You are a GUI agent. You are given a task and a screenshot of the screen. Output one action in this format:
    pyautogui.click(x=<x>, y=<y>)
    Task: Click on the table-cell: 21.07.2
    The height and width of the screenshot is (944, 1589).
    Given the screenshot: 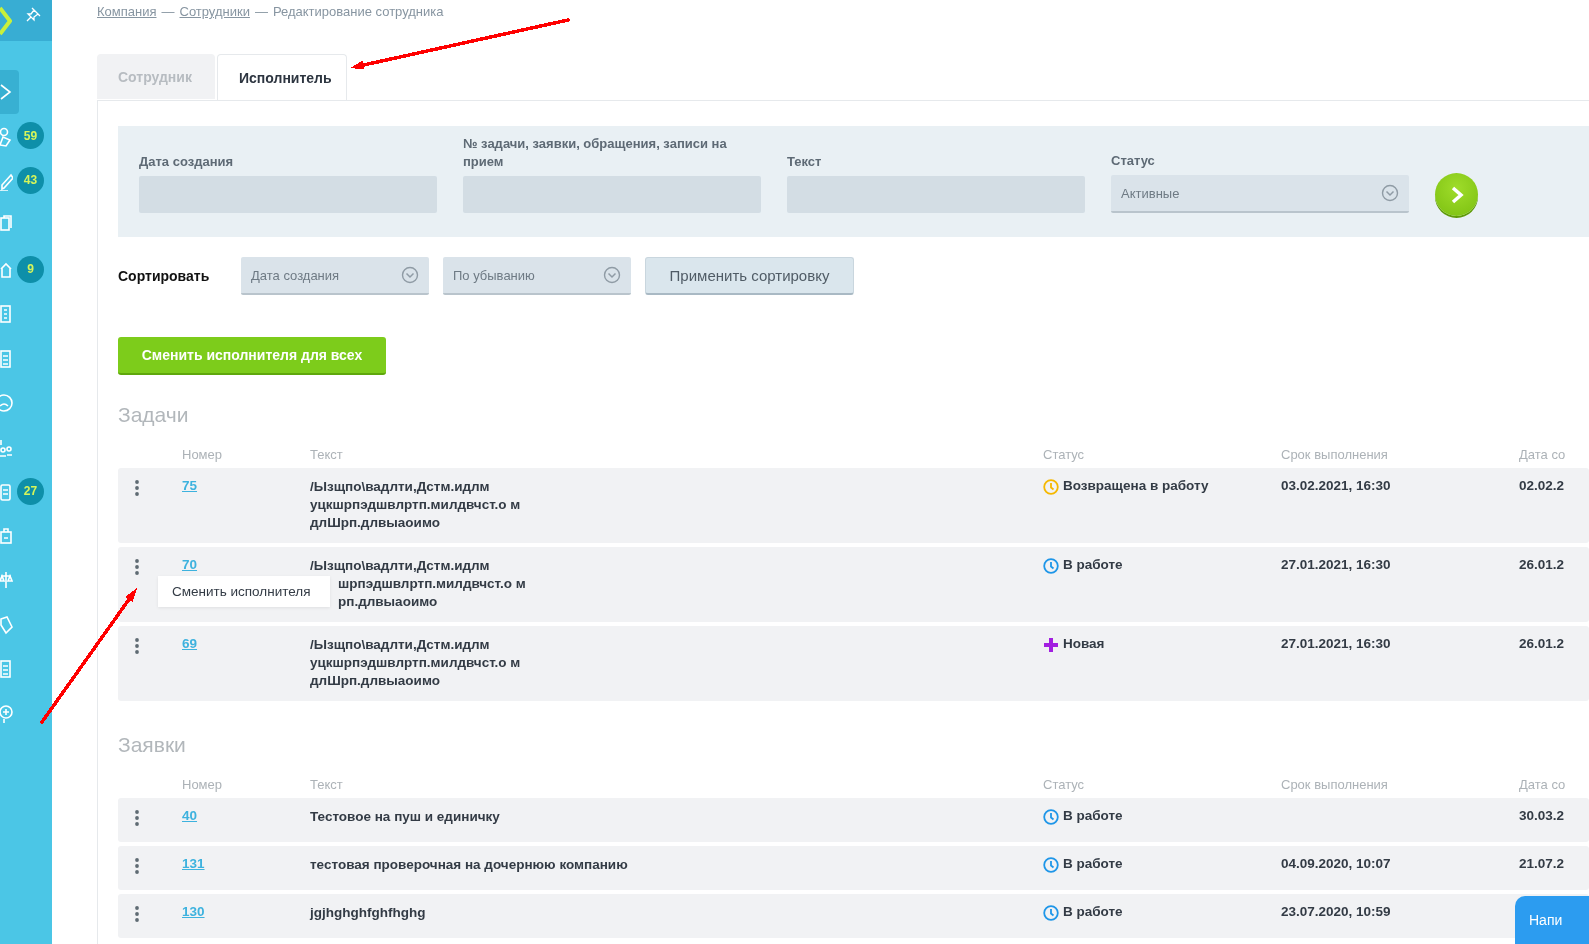 What is the action you would take?
    pyautogui.click(x=1542, y=863)
    